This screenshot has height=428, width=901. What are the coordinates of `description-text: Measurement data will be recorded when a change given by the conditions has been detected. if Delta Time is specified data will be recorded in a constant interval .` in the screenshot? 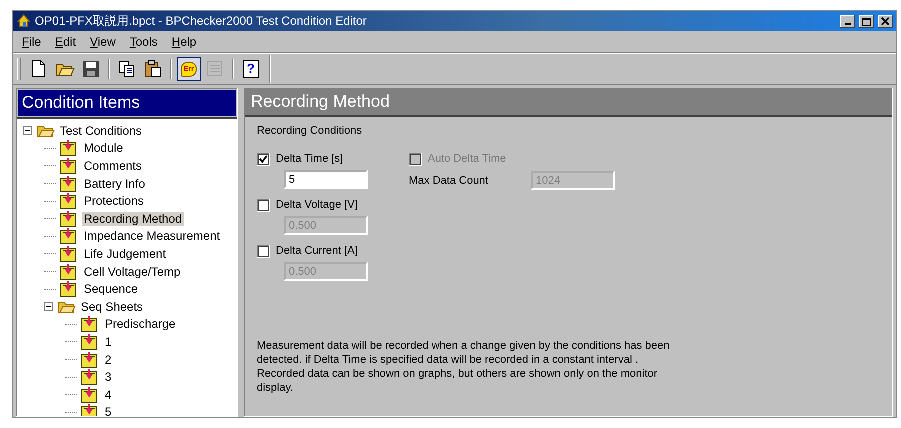 It's located at (464, 353).